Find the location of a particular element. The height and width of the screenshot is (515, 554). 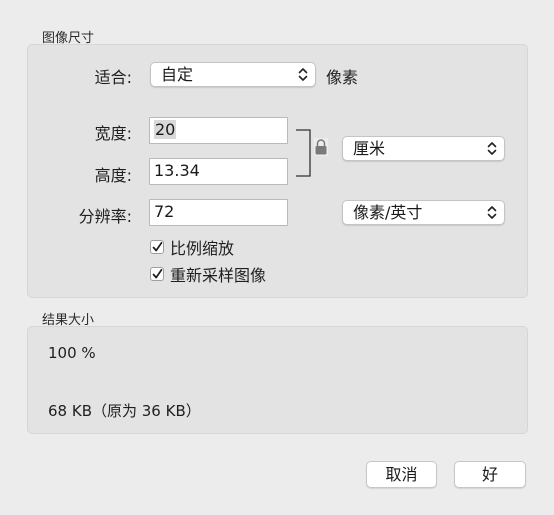

resolution-unit-value: 像素/英寸 is located at coordinates (388, 212).